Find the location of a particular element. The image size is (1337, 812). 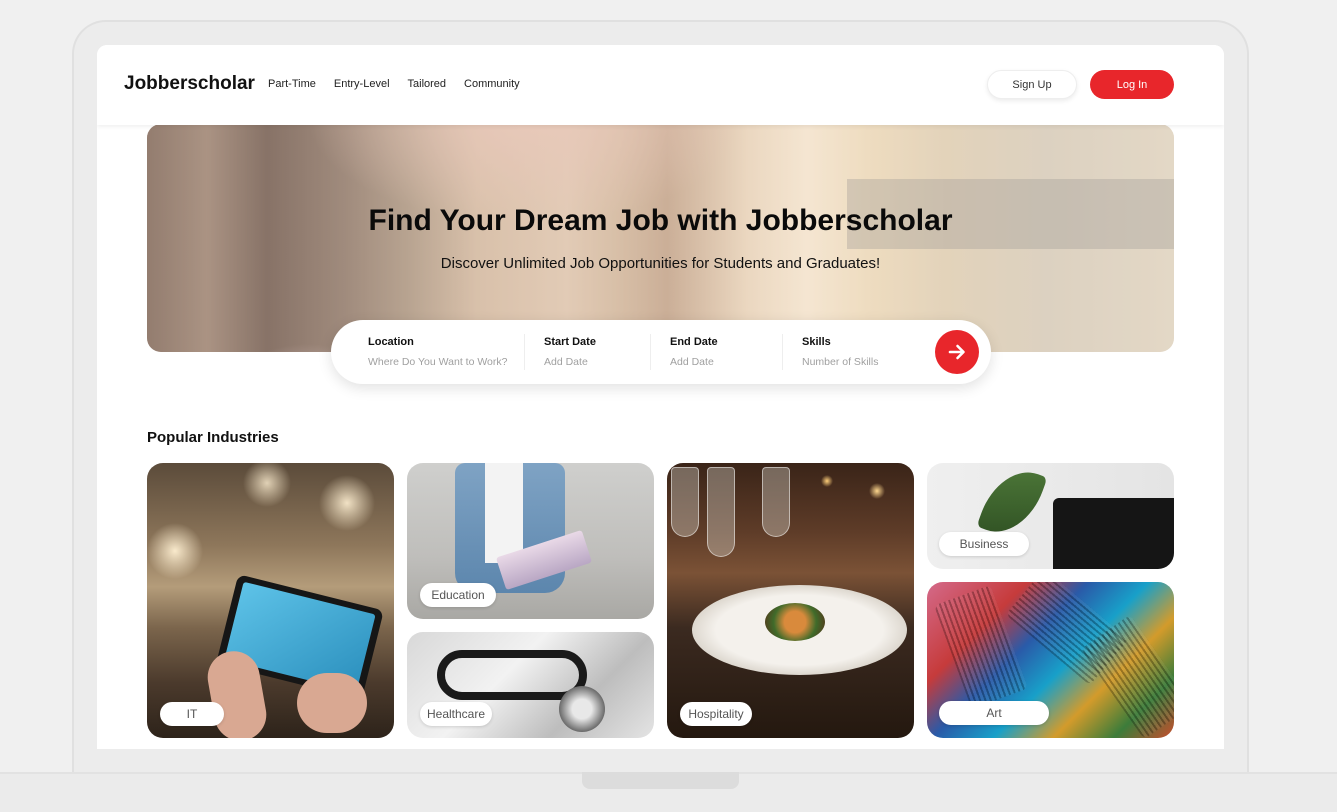

nav-link-community: Community is located at coordinates (492, 84).